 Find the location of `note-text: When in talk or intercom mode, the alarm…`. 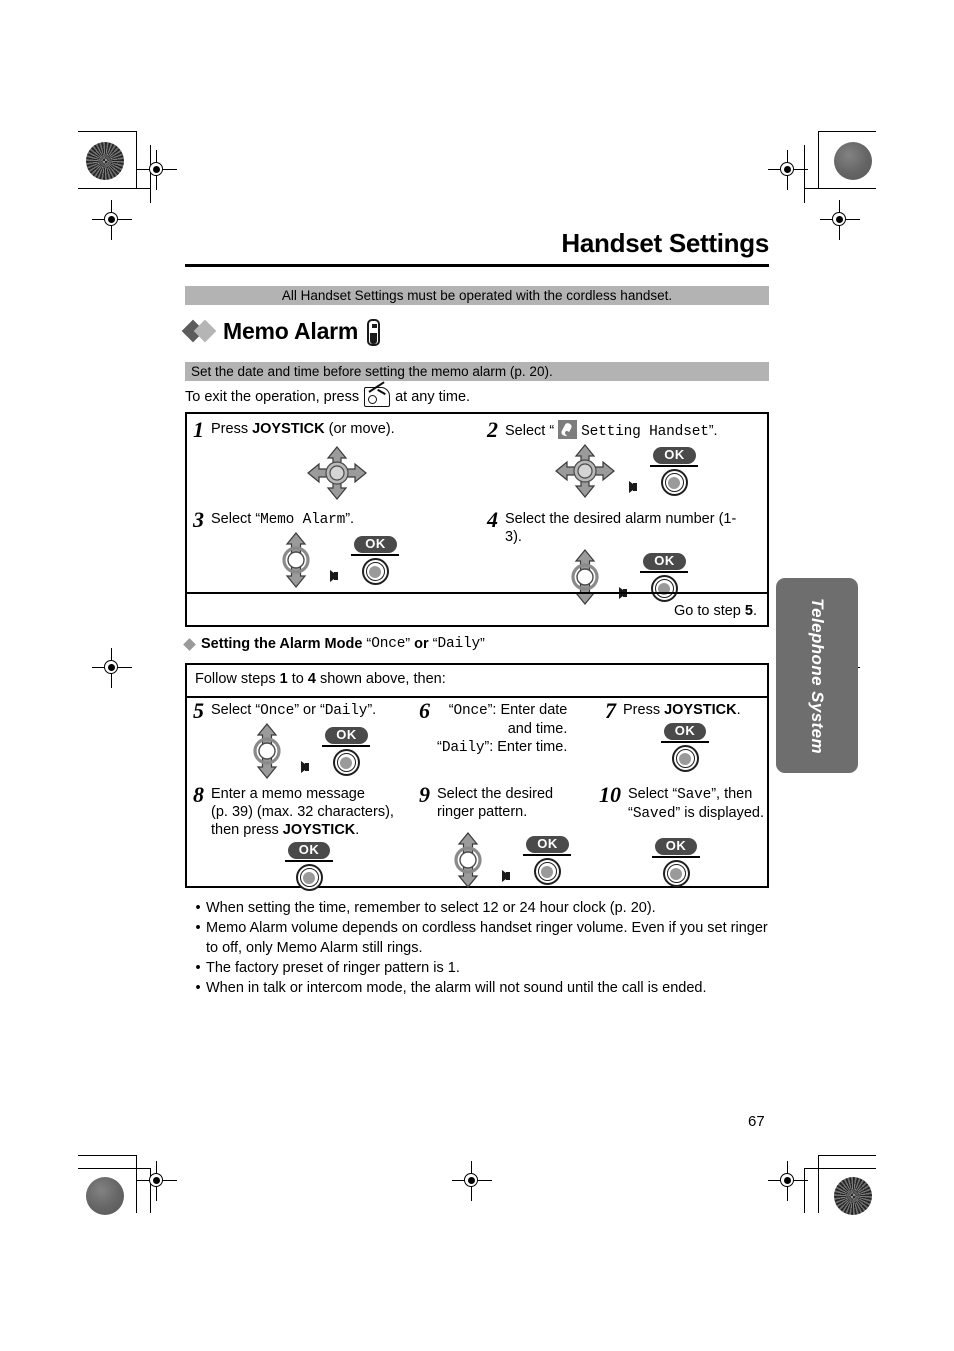

note-text: When in talk or intercom mode, the alarm… is located at coordinates (456, 988).